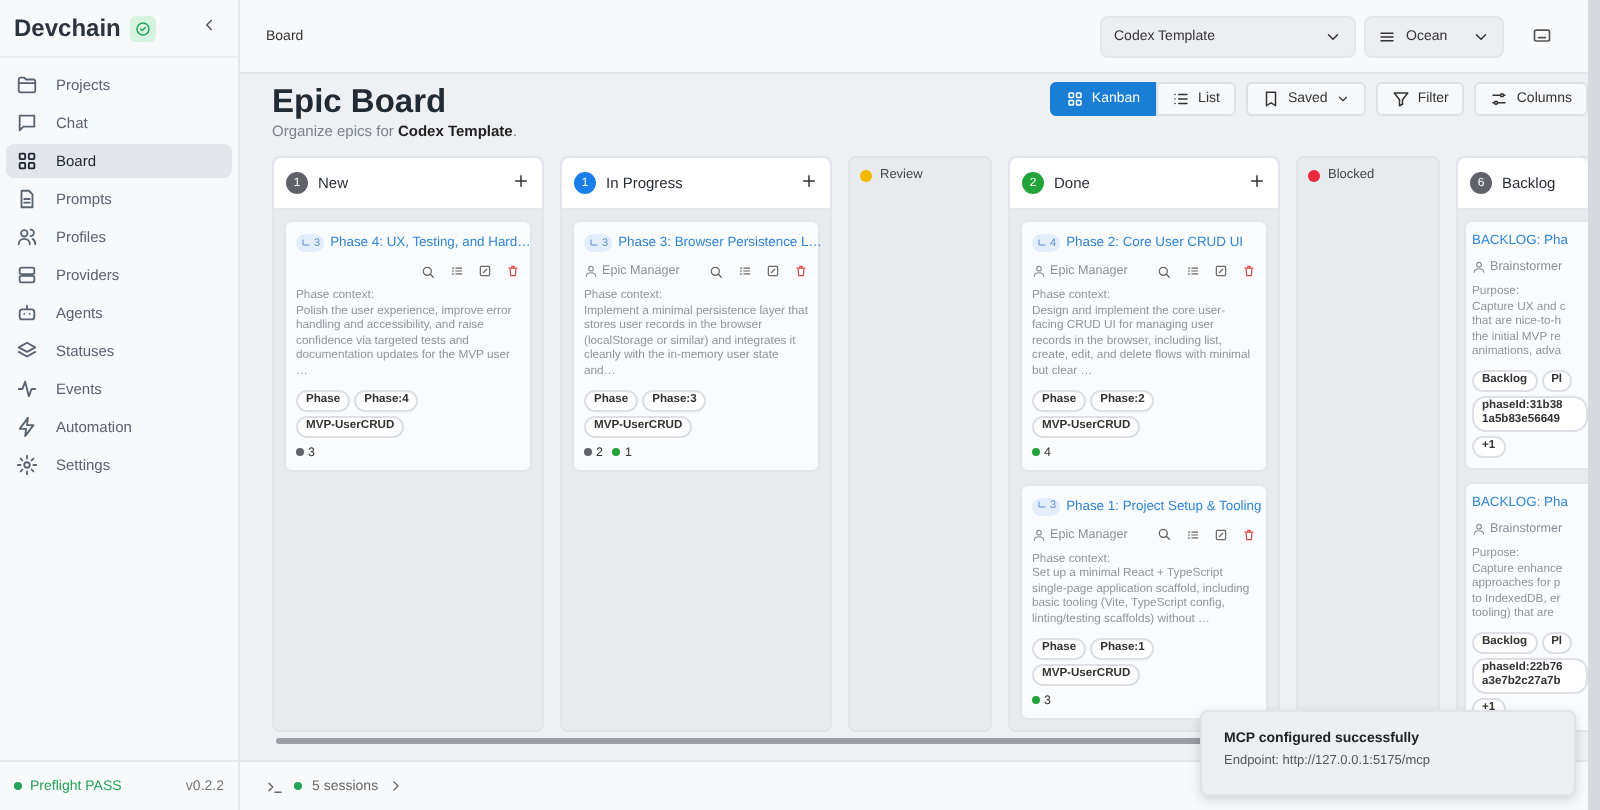 This screenshot has height=810, width=1600. Describe the element at coordinates (1387, 36) in the screenshot. I see `lines-icon` at that location.